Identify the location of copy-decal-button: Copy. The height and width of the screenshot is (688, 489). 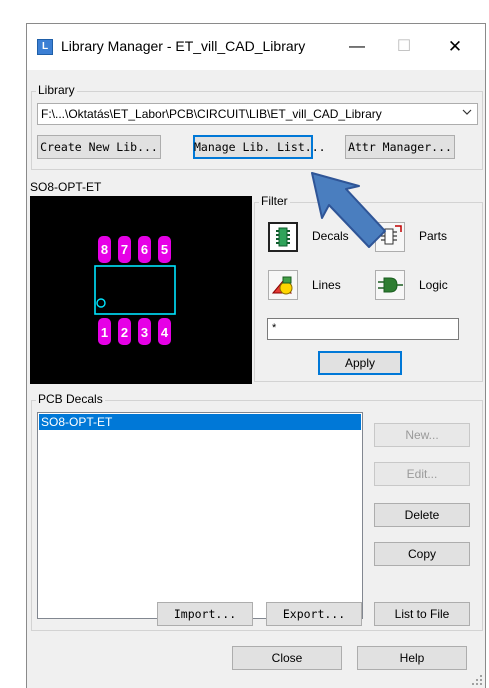
(422, 554).